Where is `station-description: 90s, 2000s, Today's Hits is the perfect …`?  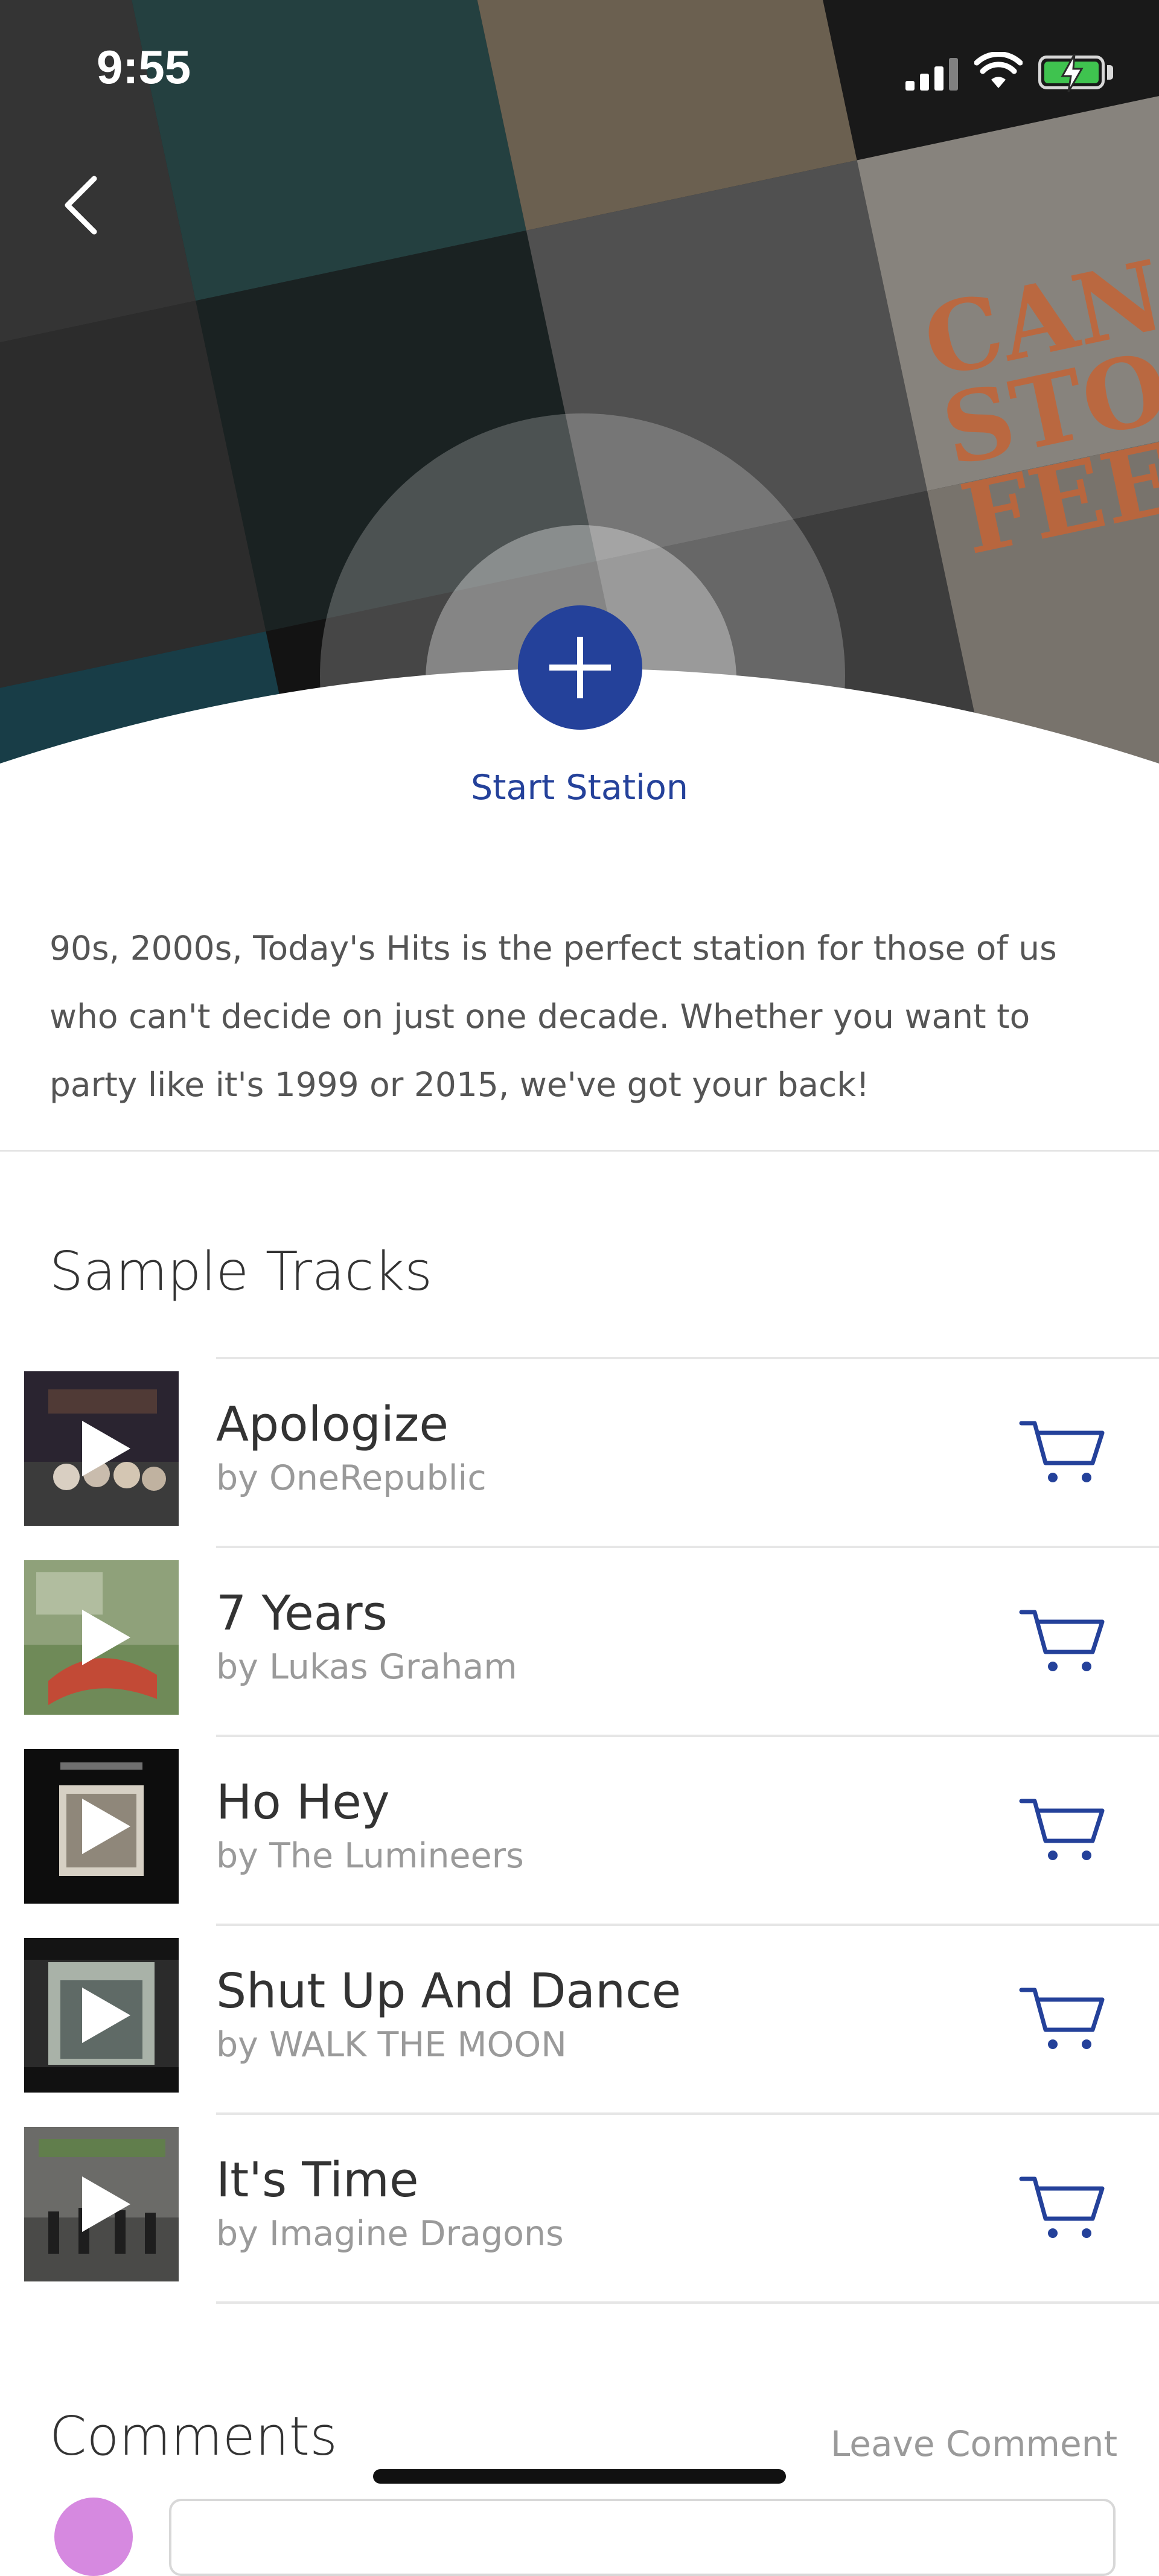
station-description: 90s, 2000s, Today's Hits is the perfect … is located at coordinates (553, 1016).